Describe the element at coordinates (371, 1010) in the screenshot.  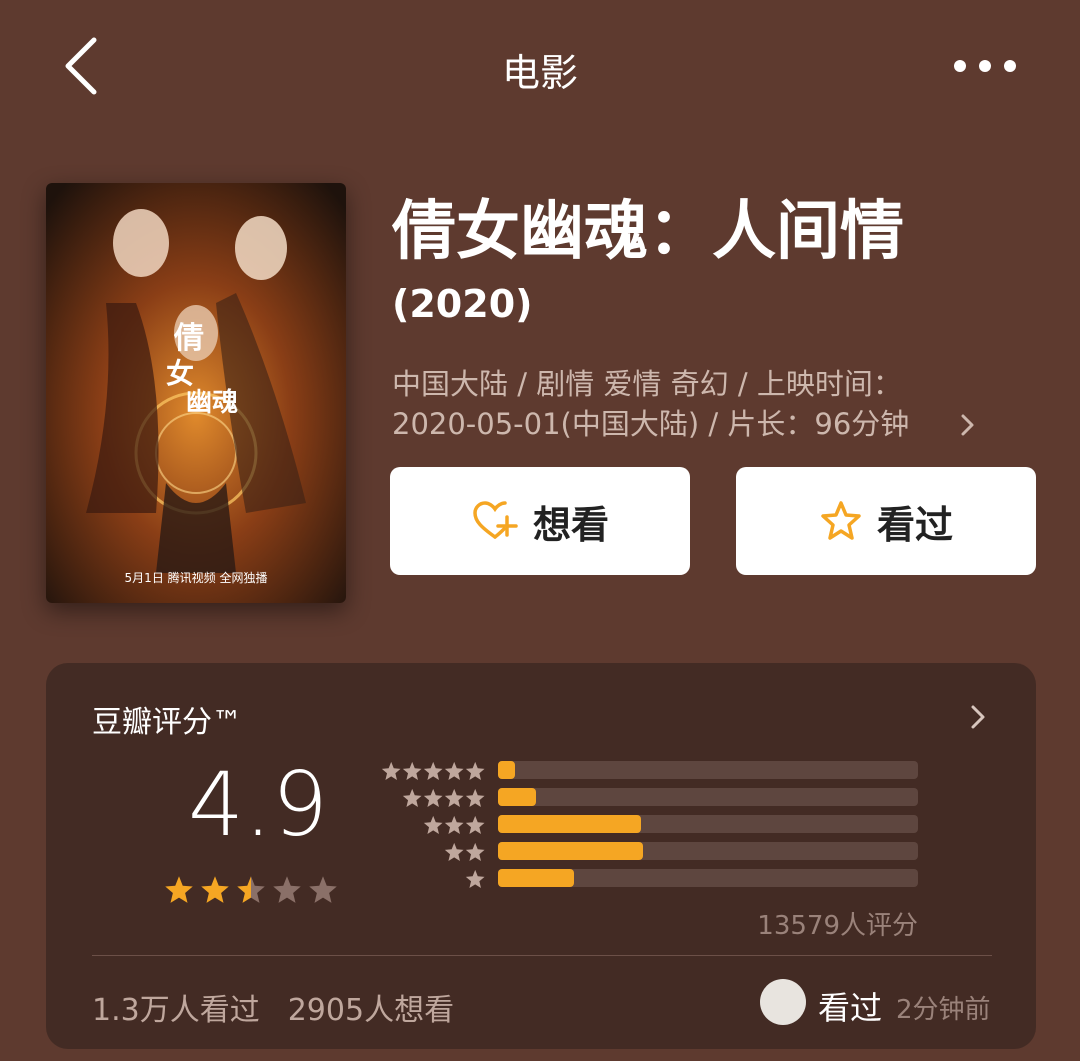
I see `wish-count: 2905人想看` at that location.